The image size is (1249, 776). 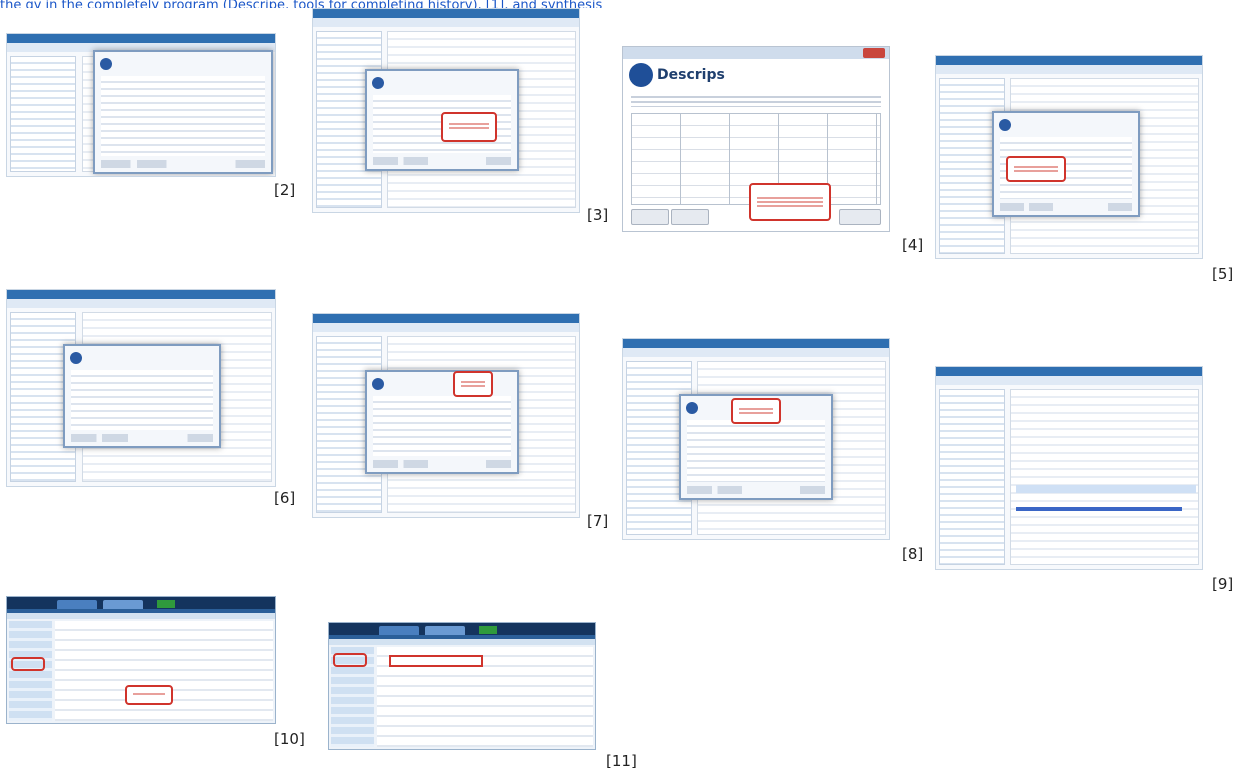 I want to click on screenshot-label: [3], so click(x=598, y=215).